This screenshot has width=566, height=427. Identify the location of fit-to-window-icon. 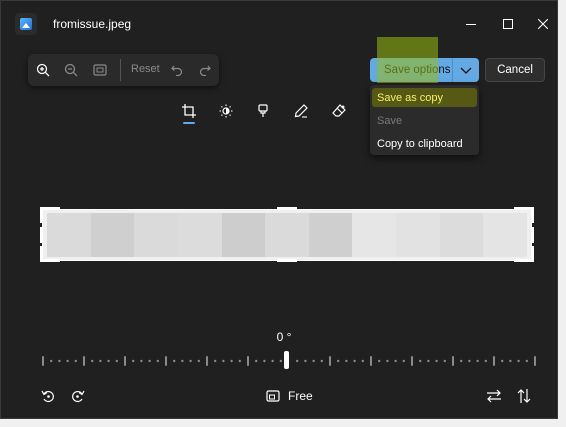
(100, 70).